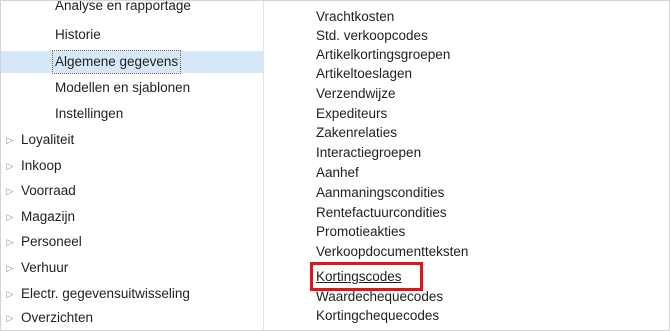  Describe the element at coordinates (89, 113) in the screenshot. I see `nav-item-label: Instellingen` at that location.